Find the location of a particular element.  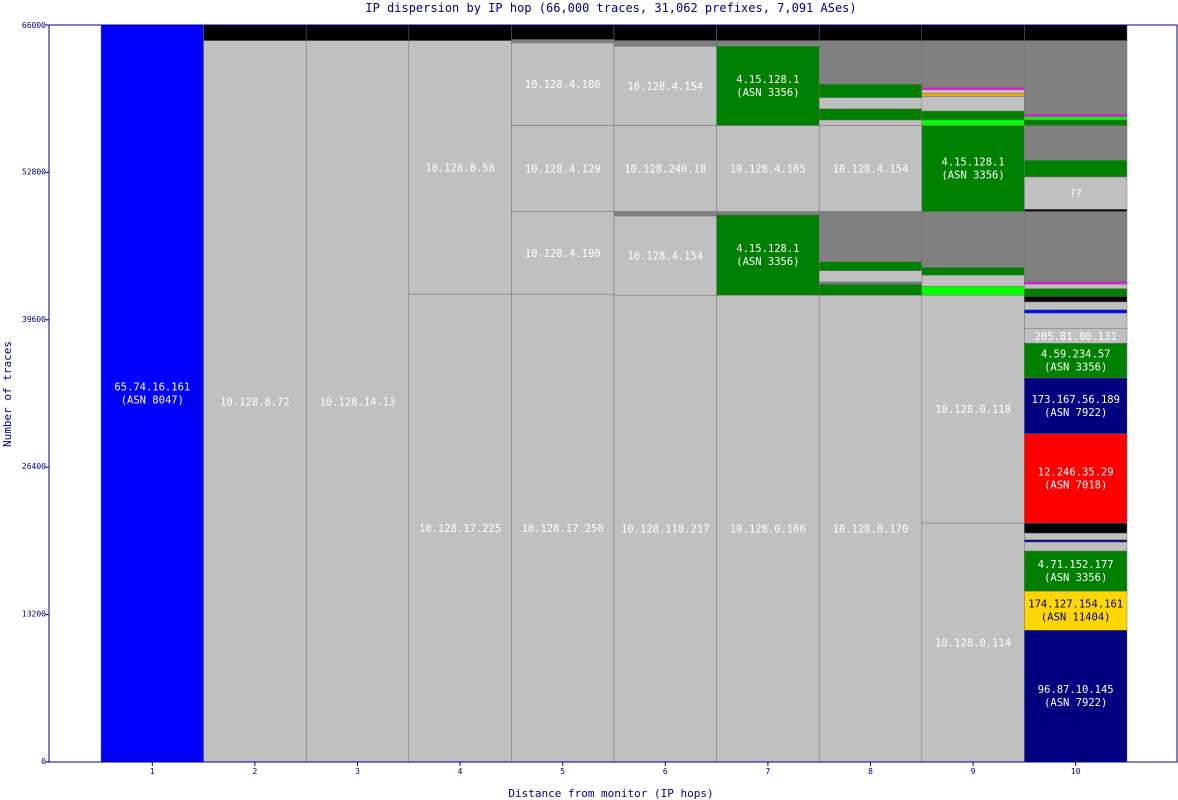

segment-label: ?? is located at coordinates (1075, 194).